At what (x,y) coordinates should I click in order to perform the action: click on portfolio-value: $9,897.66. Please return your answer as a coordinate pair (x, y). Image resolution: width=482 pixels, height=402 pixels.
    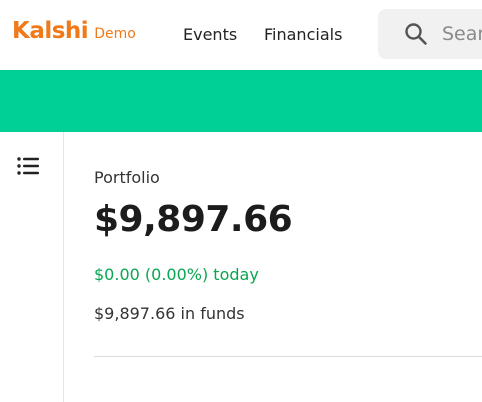
    Looking at the image, I should click on (193, 219).